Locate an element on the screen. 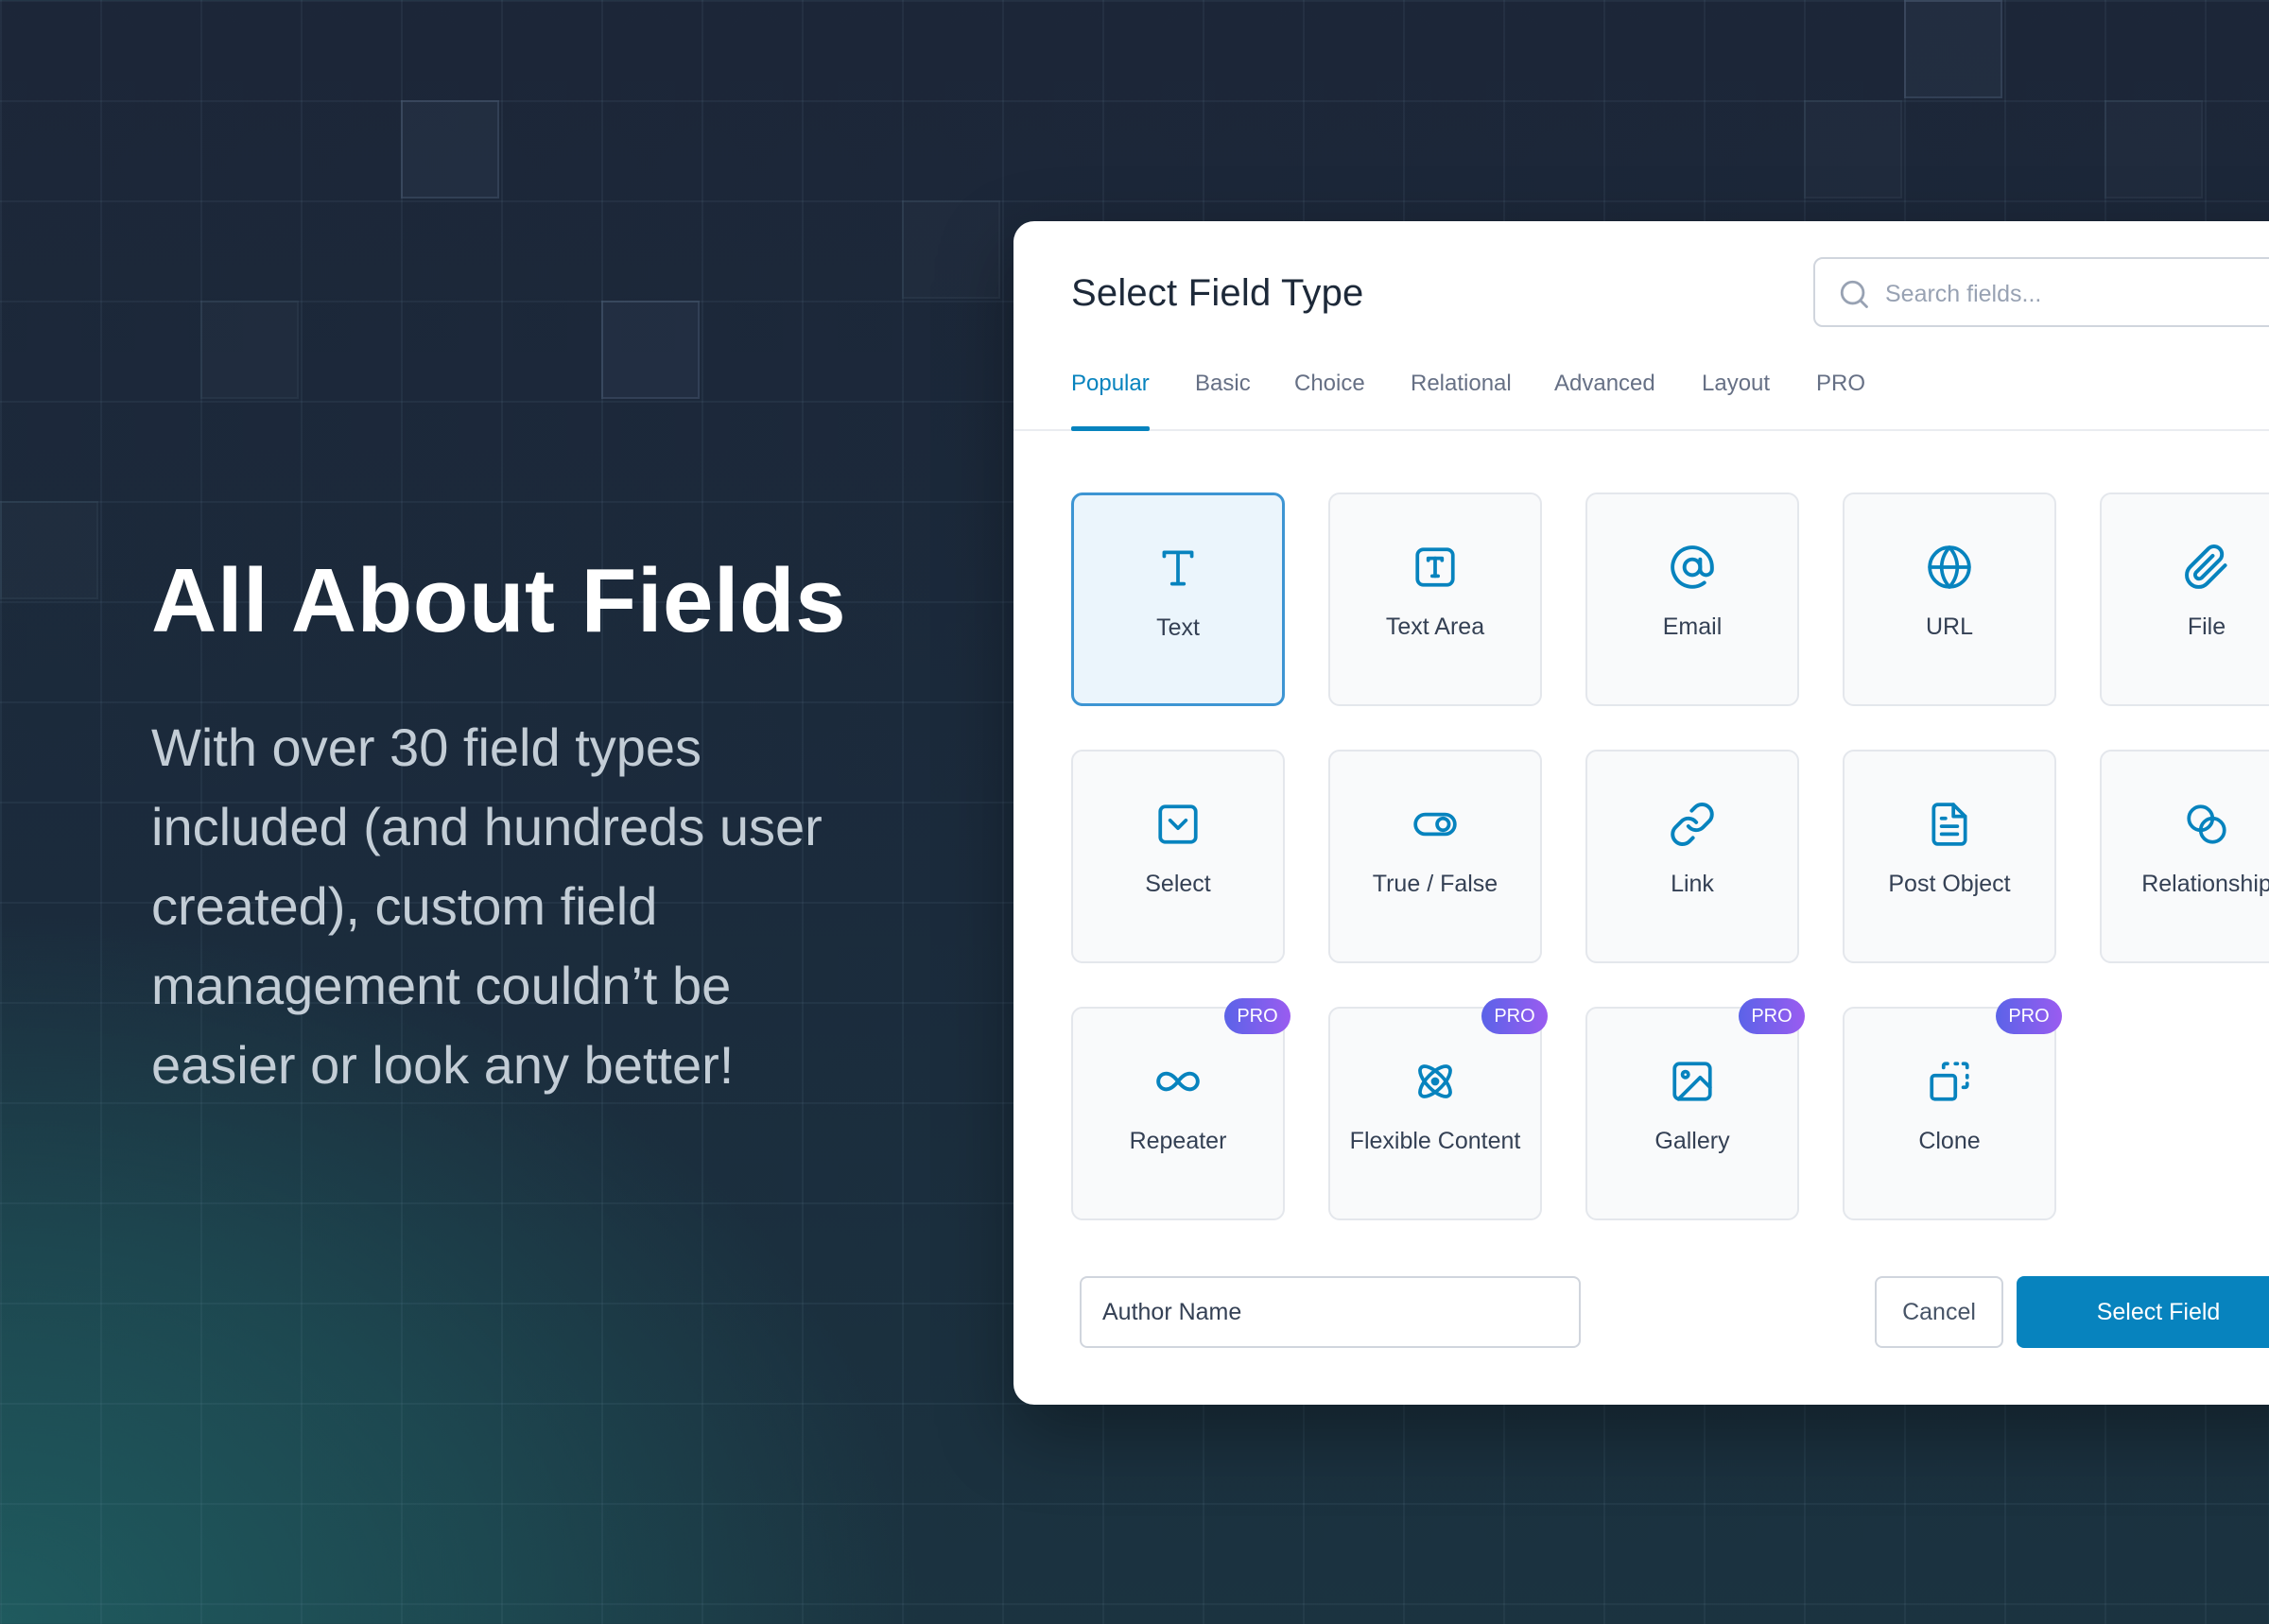 The image size is (2269, 1624). search-box is located at coordinates (2041, 292).